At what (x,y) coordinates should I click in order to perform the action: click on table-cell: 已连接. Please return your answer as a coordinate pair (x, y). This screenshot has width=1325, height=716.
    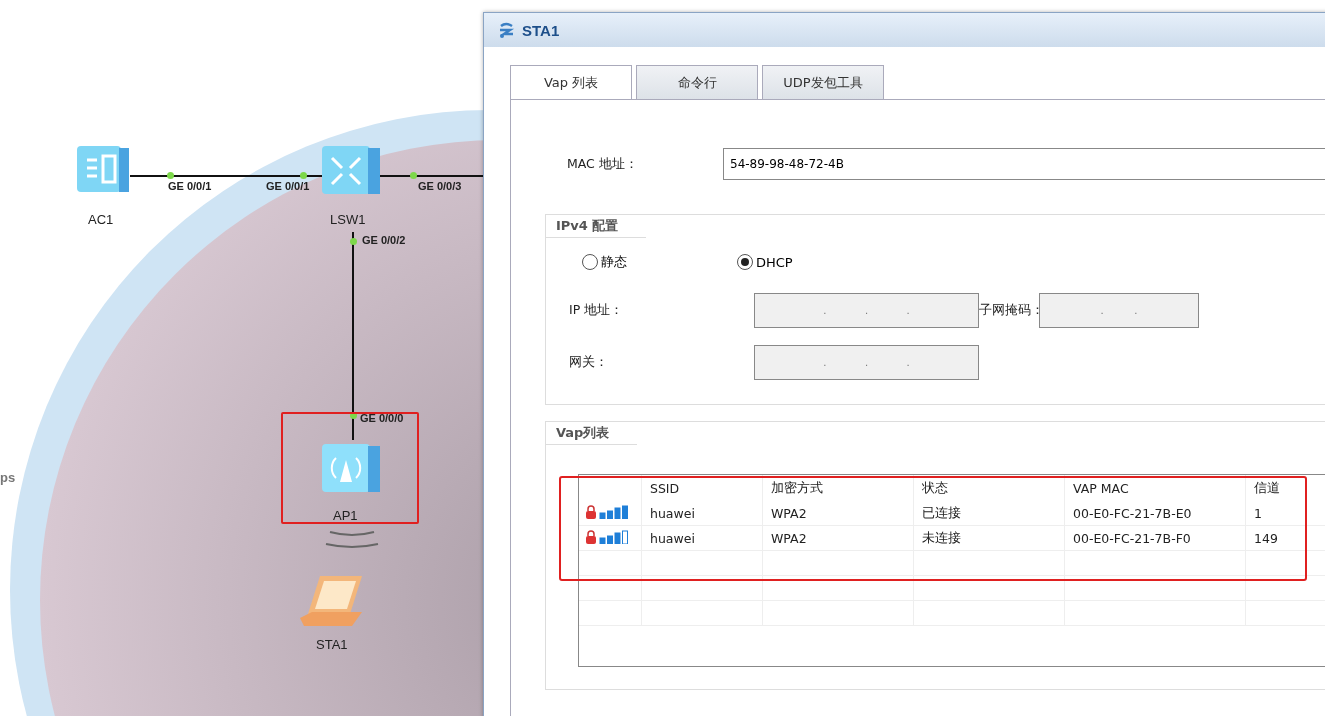
    Looking at the image, I should click on (989, 513).